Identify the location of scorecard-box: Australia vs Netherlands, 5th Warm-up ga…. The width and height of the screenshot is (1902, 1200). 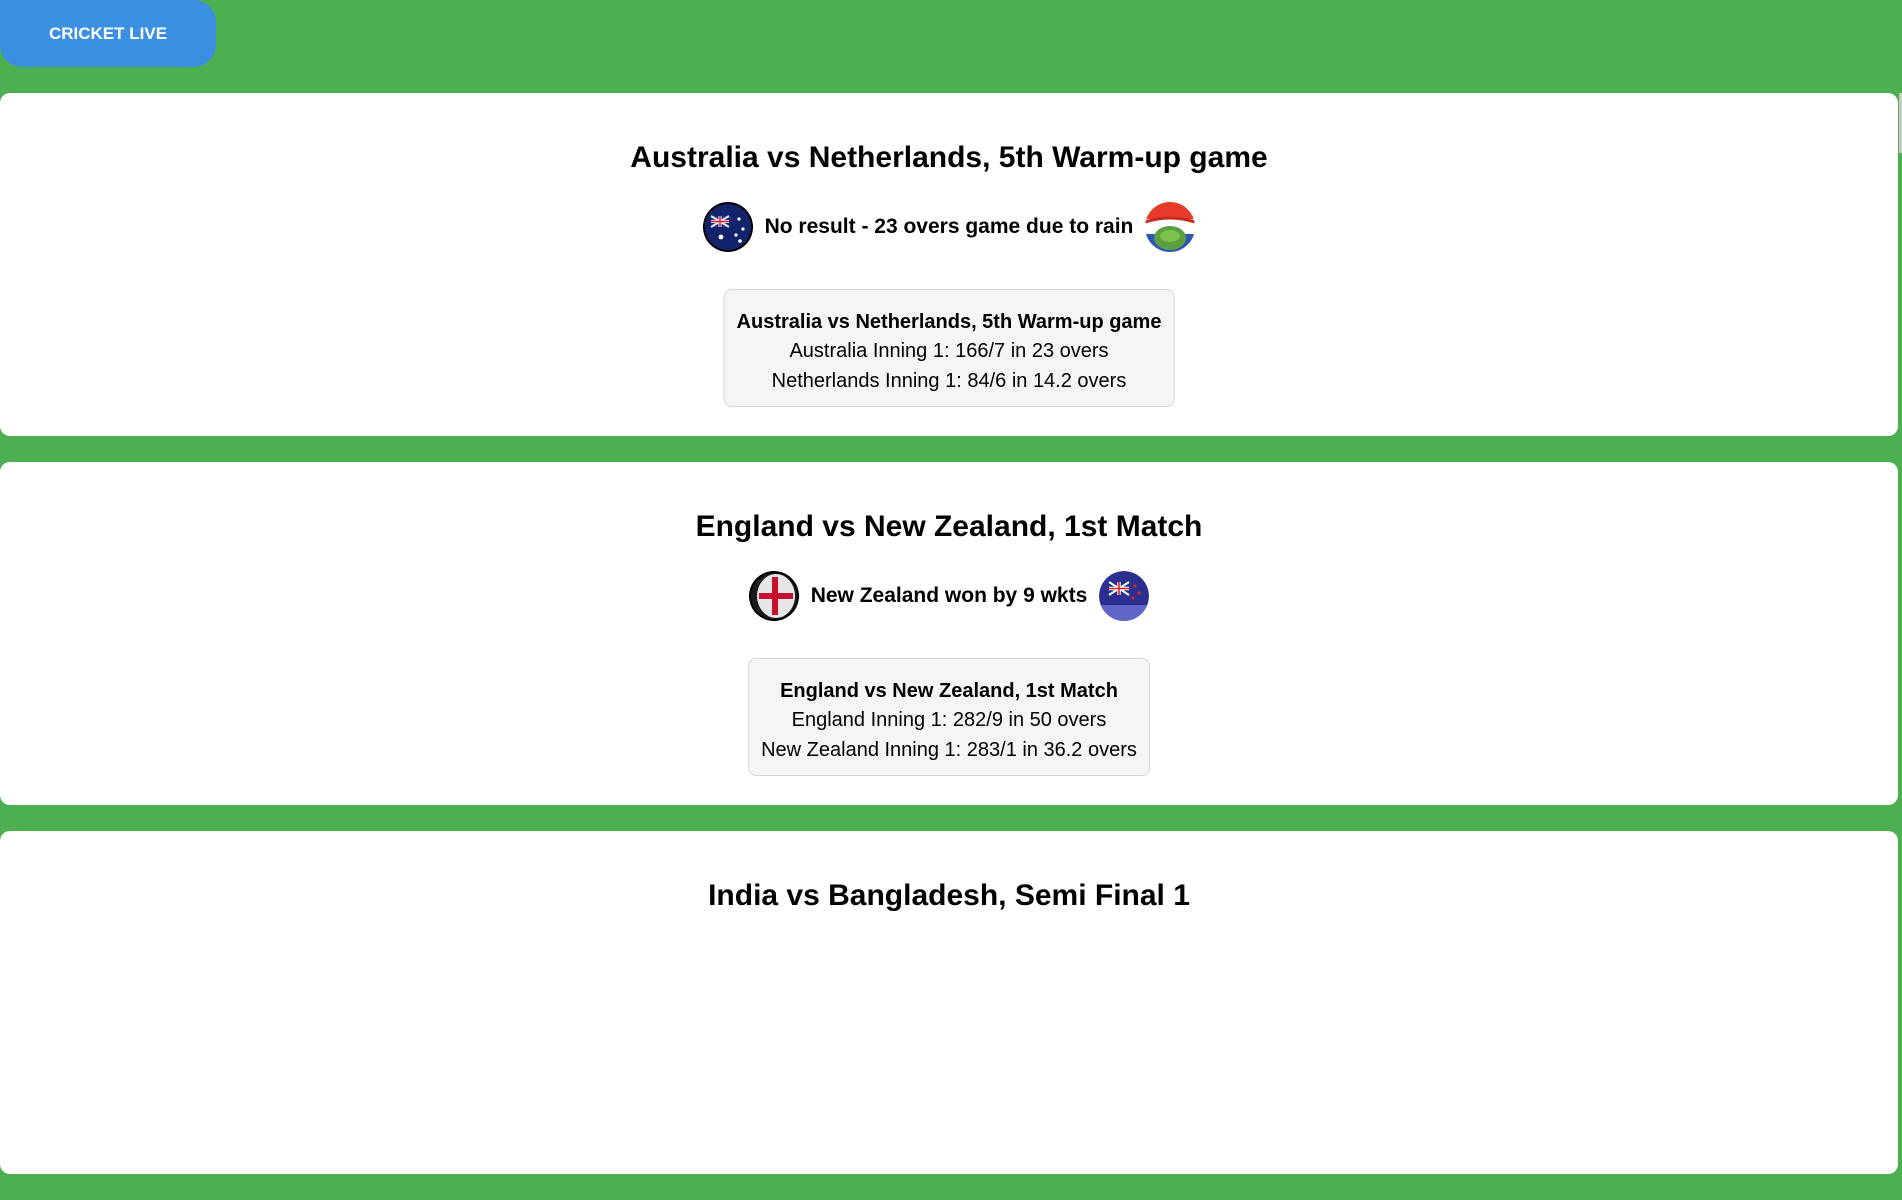
(949, 348).